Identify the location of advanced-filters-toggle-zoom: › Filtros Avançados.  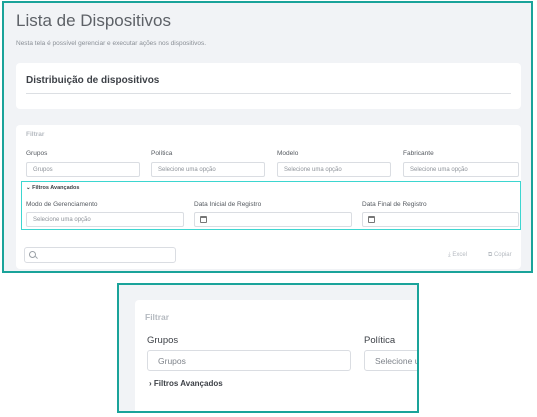
(186, 383).